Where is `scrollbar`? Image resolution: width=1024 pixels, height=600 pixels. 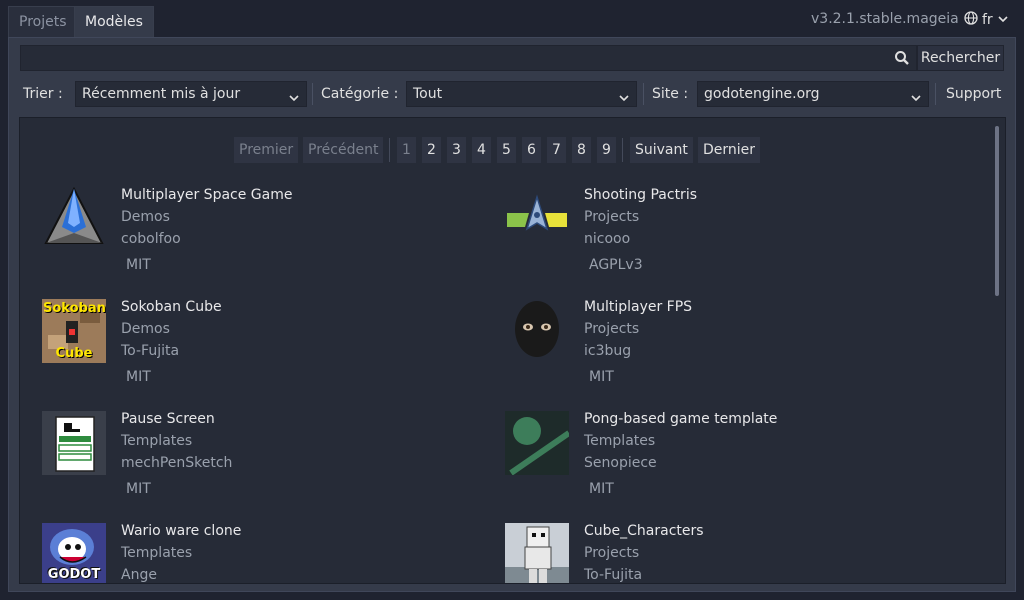
scrollbar is located at coordinates (997, 211).